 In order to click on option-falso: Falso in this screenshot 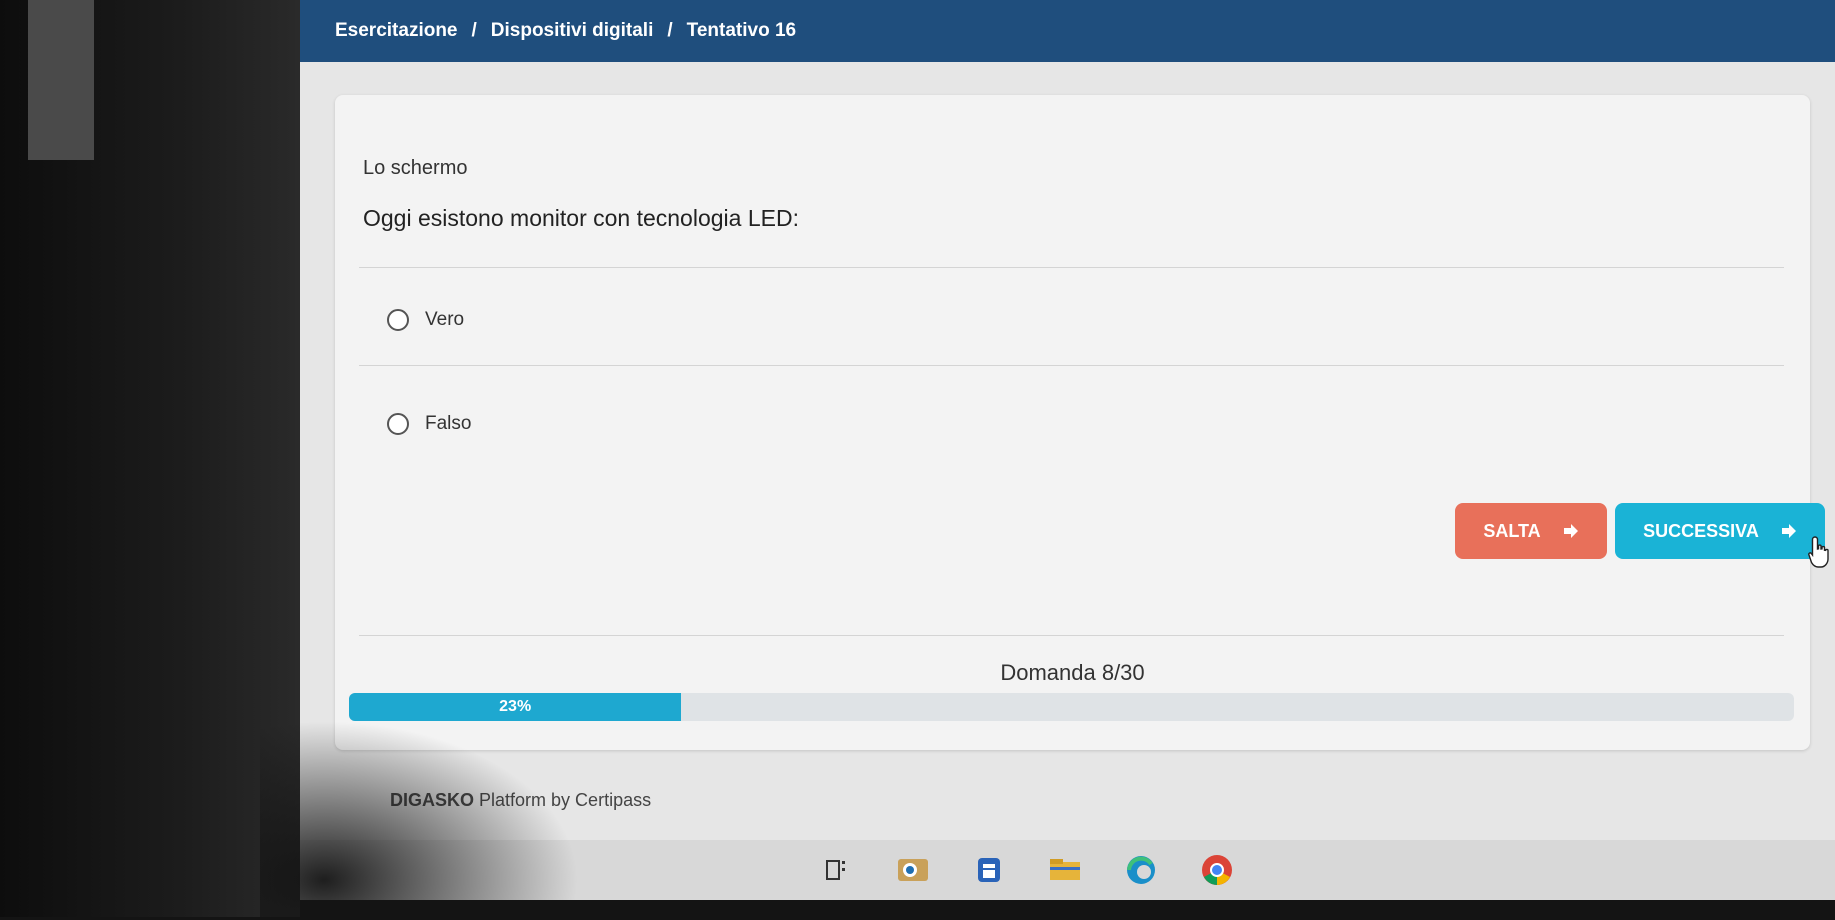, I will do `click(429, 424)`.